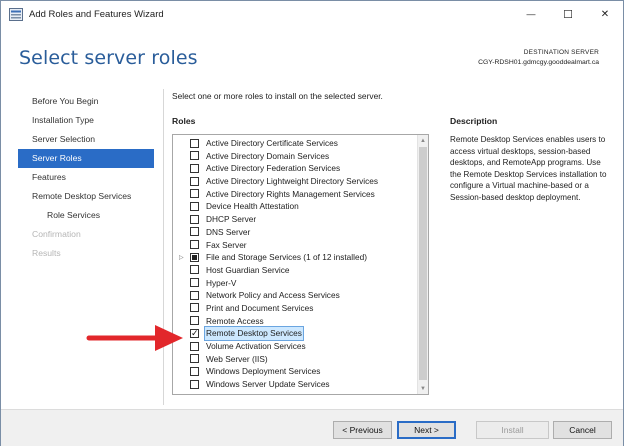 This screenshot has height=446, width=624. I want to click on role-row: DHCP Server, so click(295, 219).